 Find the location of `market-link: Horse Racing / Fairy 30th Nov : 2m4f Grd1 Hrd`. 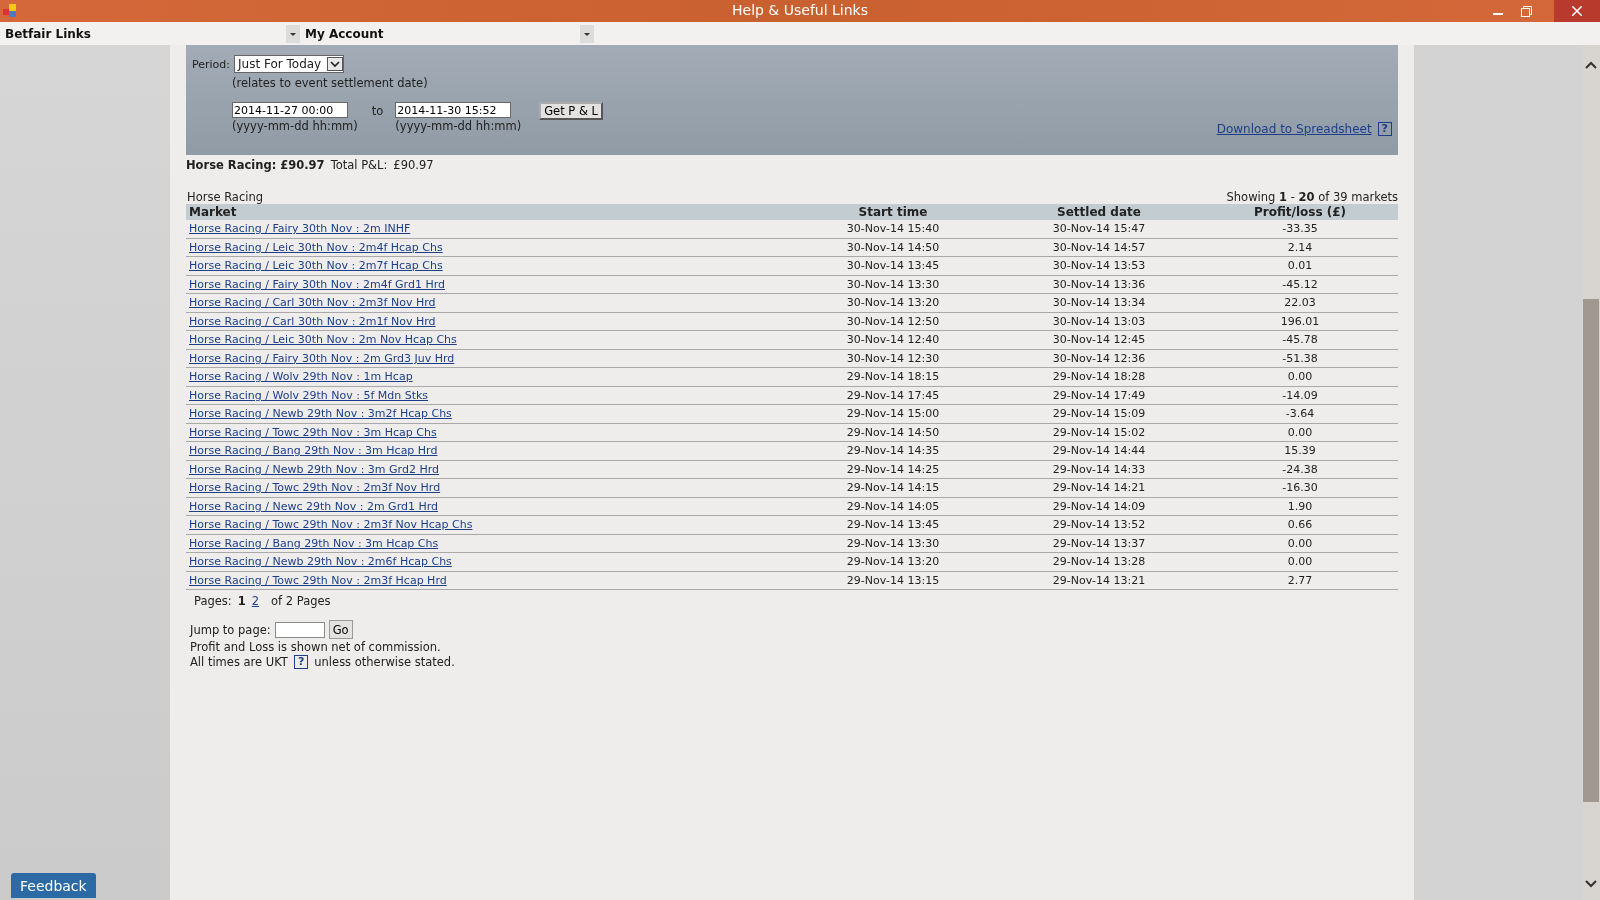

market-link: Horse Racing / Fairy 30th Nov : 2m4f Grd1 Hrd is located at coordinates (317, 284).